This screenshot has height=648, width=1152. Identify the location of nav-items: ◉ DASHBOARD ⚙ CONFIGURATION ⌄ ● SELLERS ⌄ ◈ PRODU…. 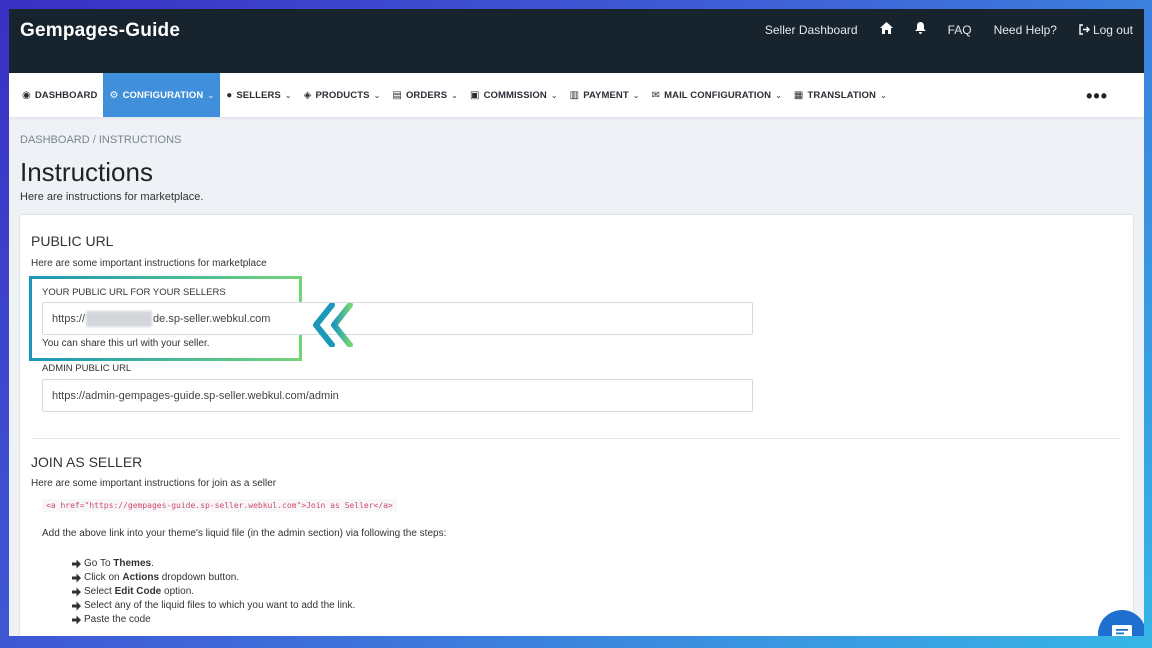
(454, 95).